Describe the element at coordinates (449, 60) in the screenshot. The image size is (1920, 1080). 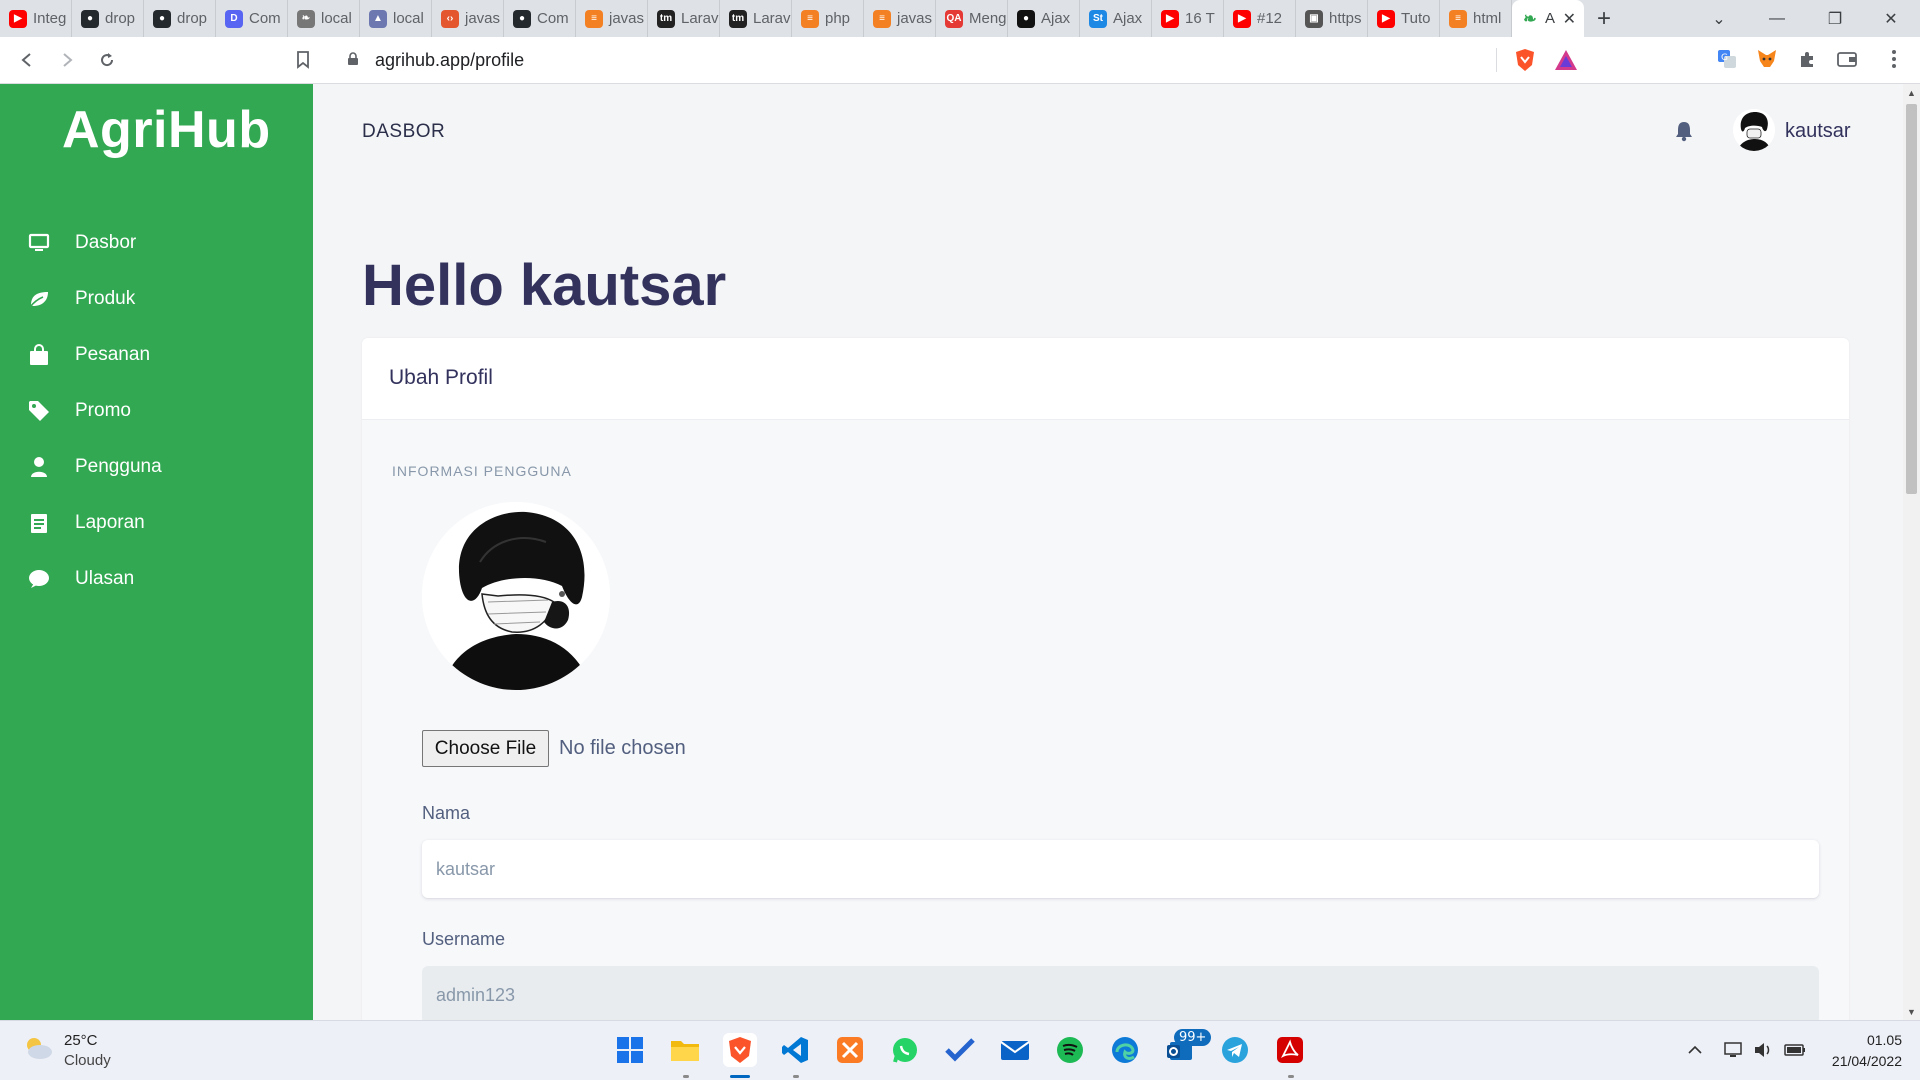
I see `url-text: agrihub.app/profile` at that location.